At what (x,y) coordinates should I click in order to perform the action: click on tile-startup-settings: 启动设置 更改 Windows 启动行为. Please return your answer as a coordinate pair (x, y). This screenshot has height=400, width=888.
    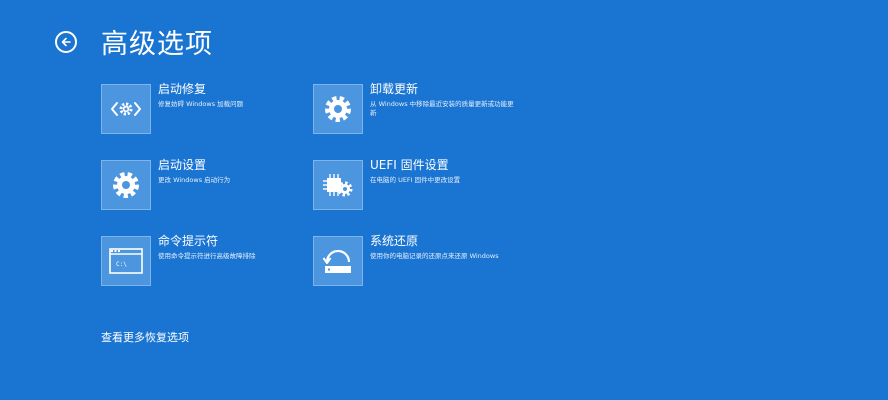
    Looking at the image, I should click on (204, 184).